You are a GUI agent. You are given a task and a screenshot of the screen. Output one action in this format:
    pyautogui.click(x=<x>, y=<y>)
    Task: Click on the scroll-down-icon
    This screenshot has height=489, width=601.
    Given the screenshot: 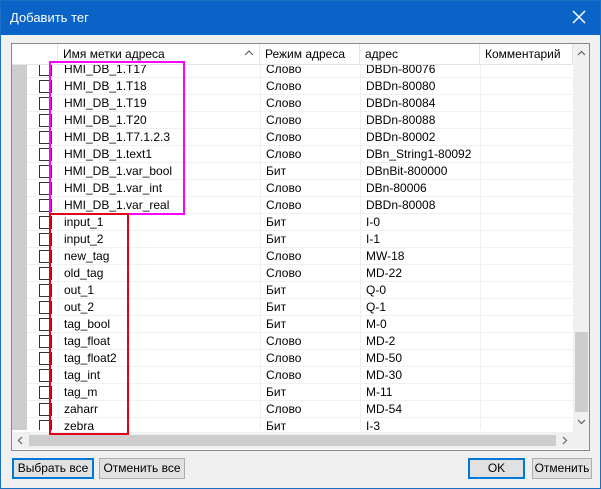 What is the action you would take?
    pyautogui.click(x=581, y=421)
    